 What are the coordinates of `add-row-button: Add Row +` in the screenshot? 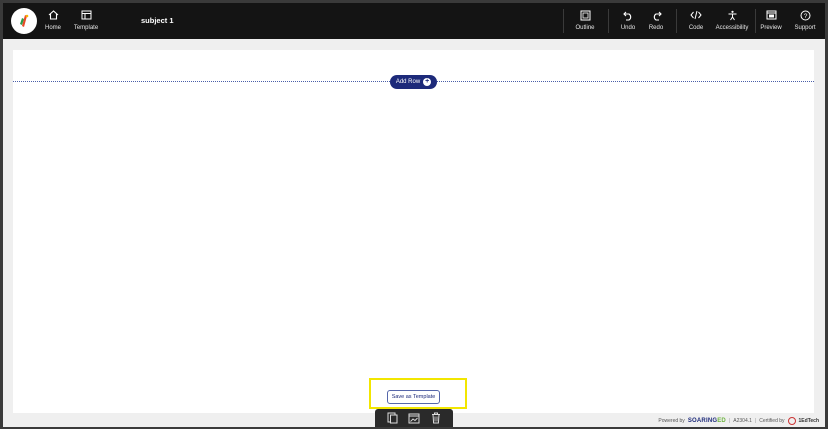 It's located at (413, 82).